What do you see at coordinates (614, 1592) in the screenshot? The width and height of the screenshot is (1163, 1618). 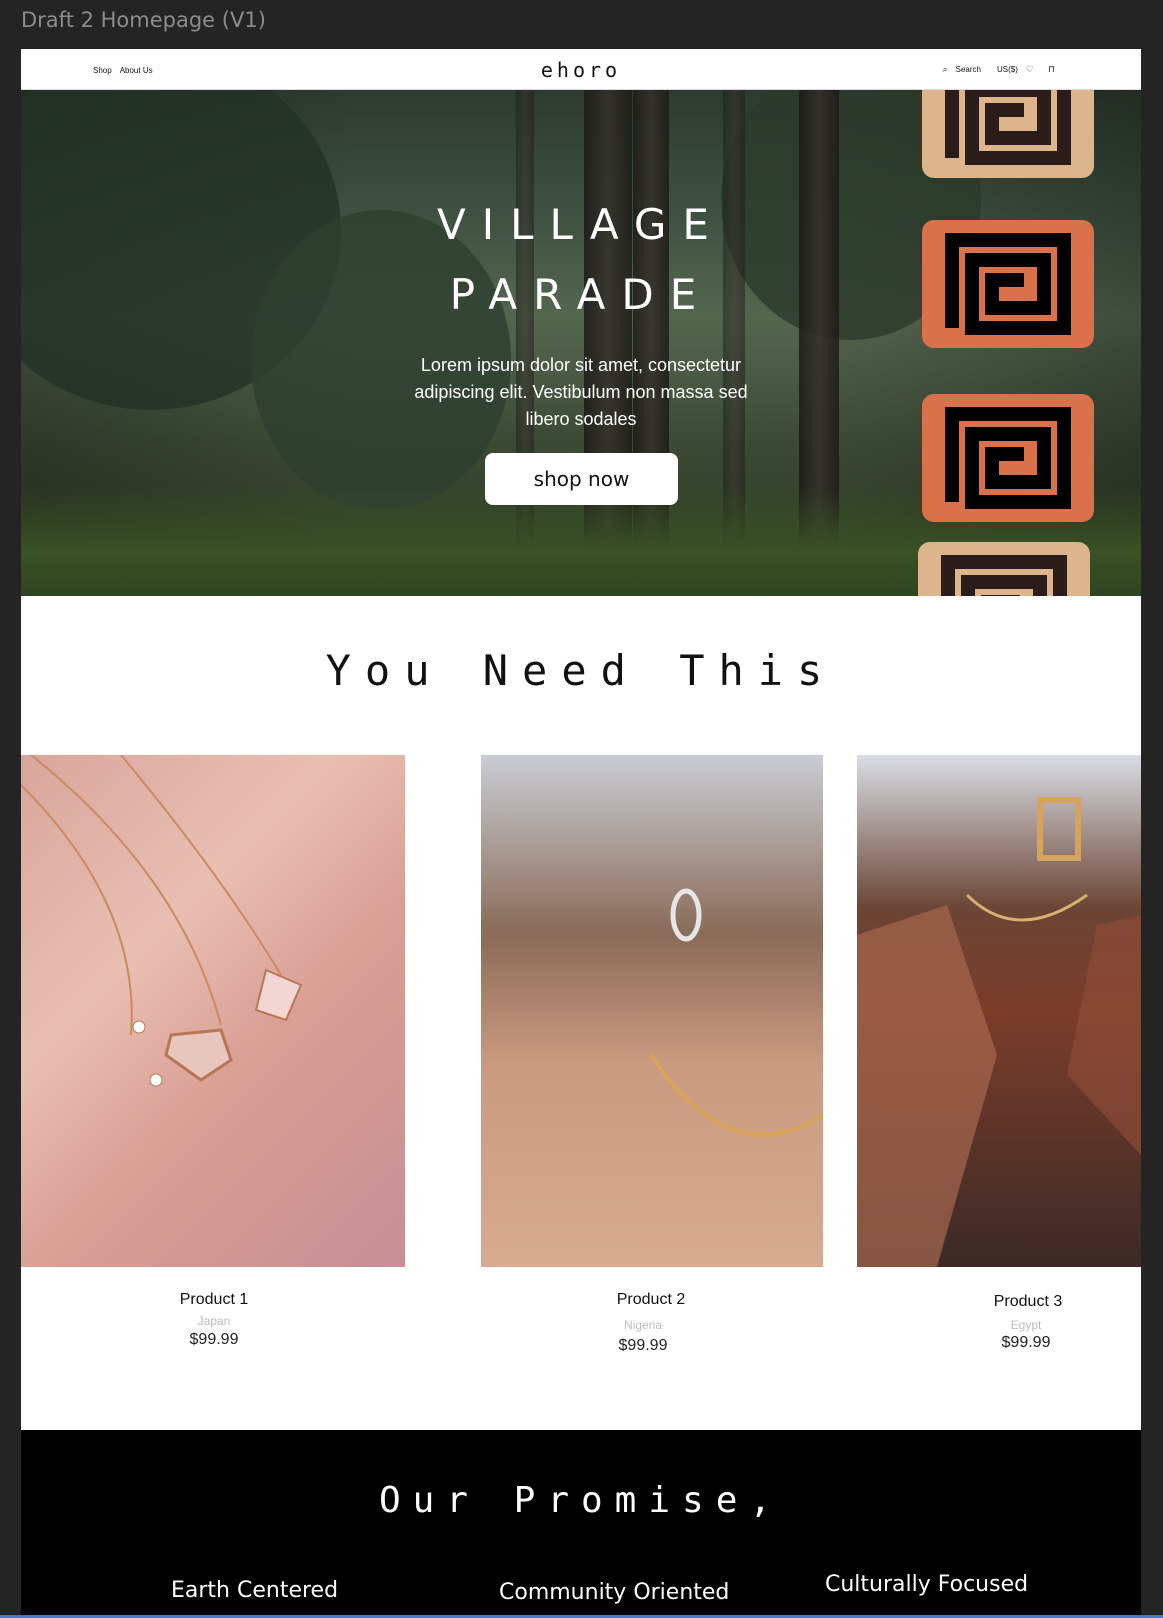 I see `promise-item-community: Community Oriented` at bounding box center [614, 1592].